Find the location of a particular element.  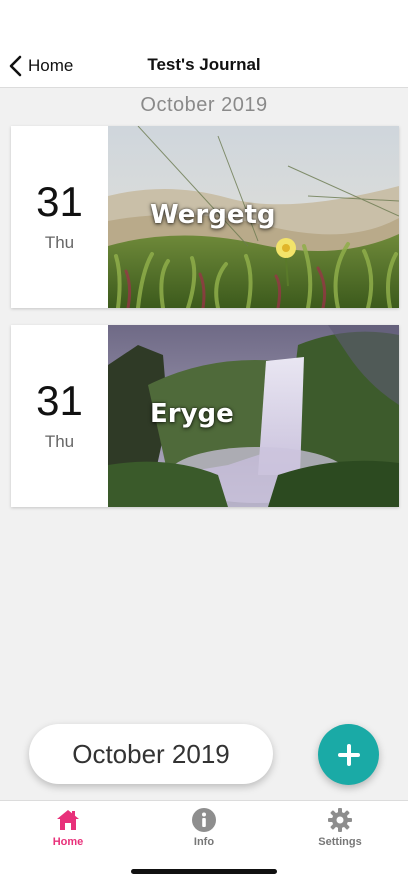

tab-home: Home is located at coordinates (68, 830).